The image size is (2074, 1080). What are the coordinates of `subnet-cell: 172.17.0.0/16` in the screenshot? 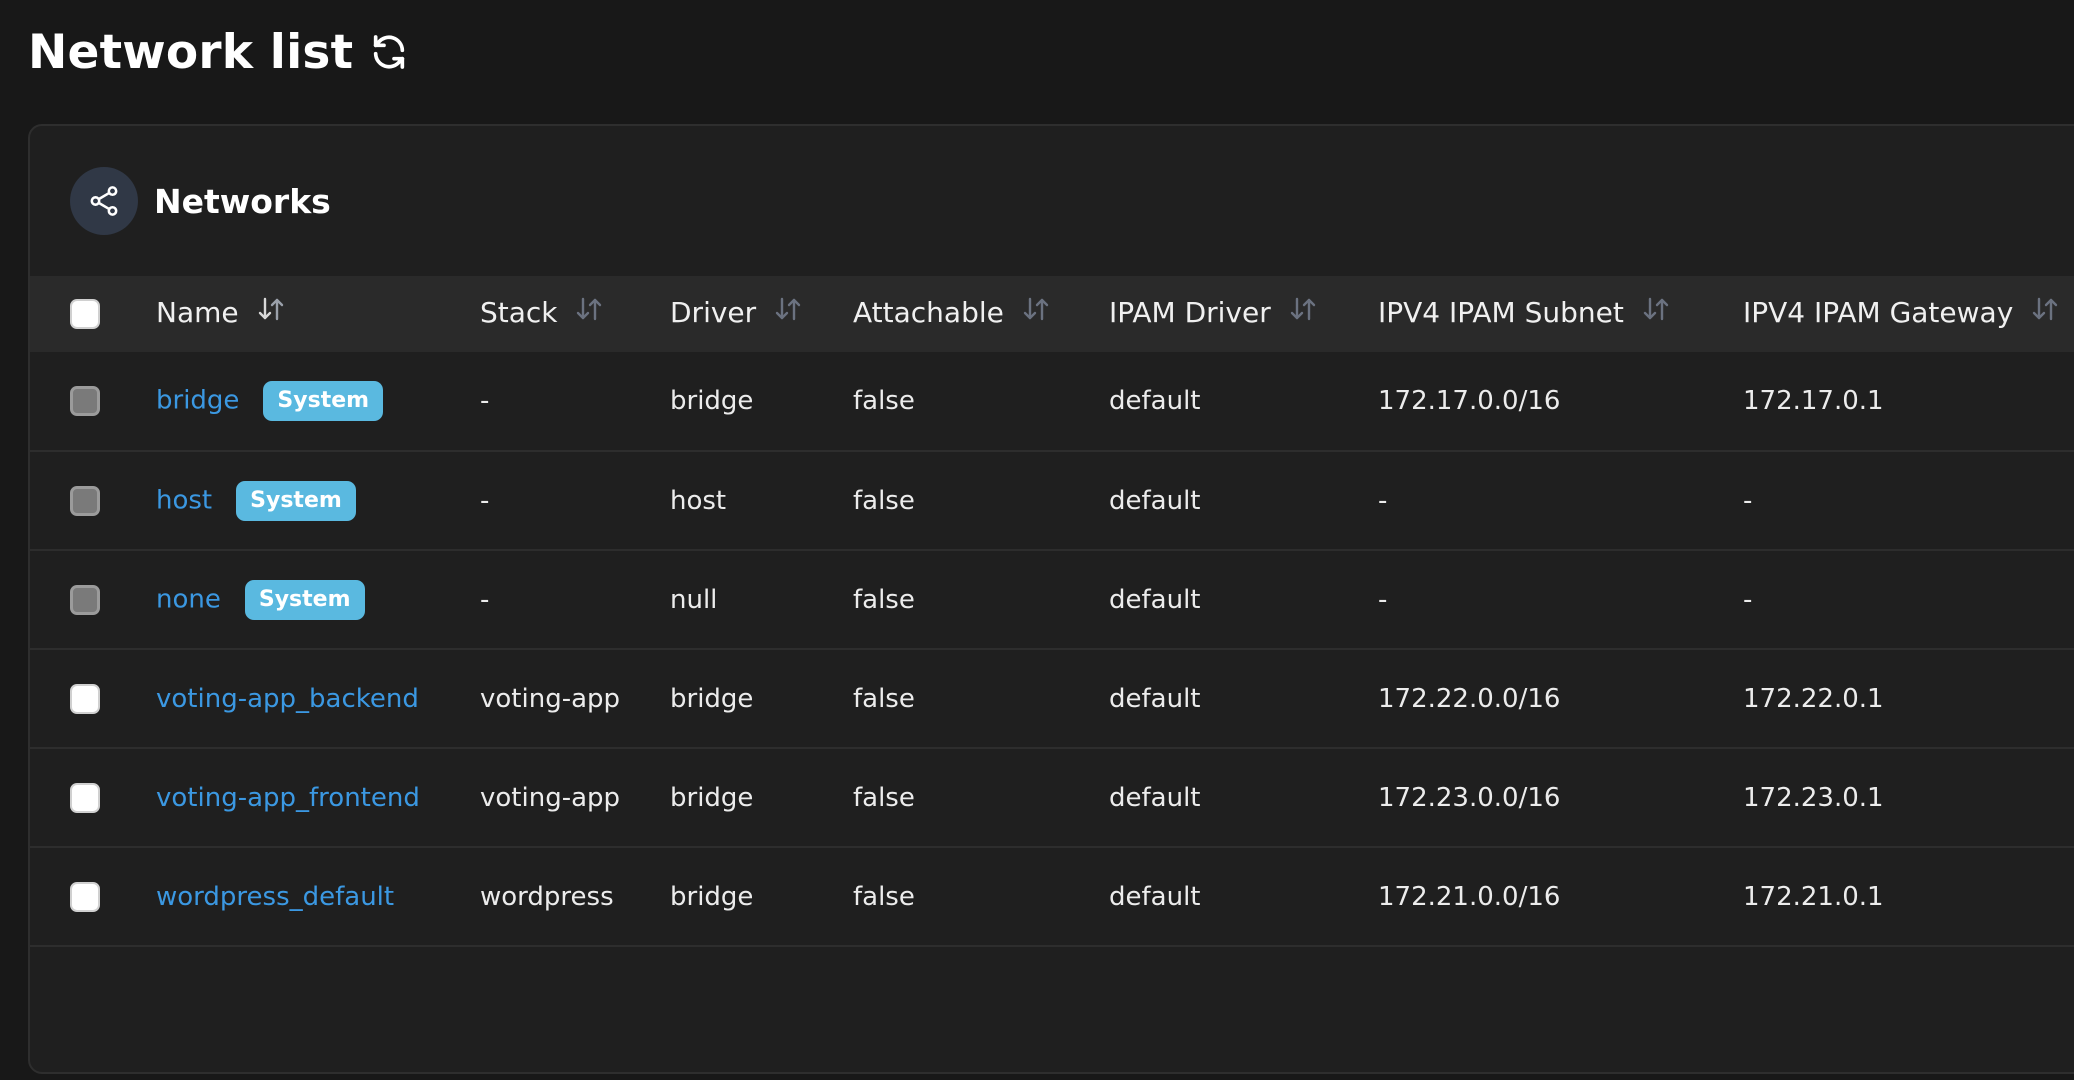 It's located at (1469, 401).